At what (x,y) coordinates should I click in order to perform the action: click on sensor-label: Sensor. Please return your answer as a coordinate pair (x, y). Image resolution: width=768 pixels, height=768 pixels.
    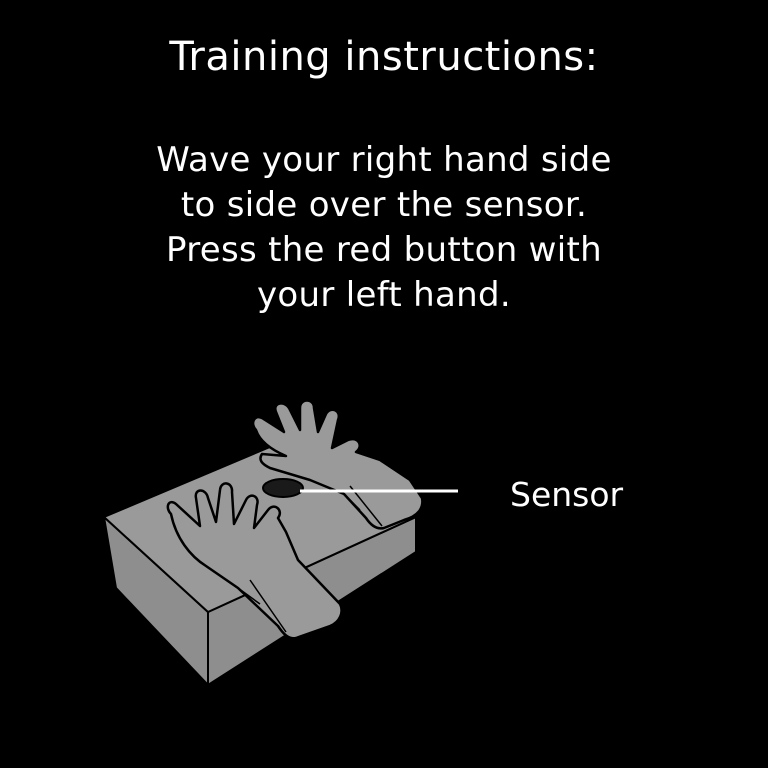
    Looking at the image, I should click on (567, 494).